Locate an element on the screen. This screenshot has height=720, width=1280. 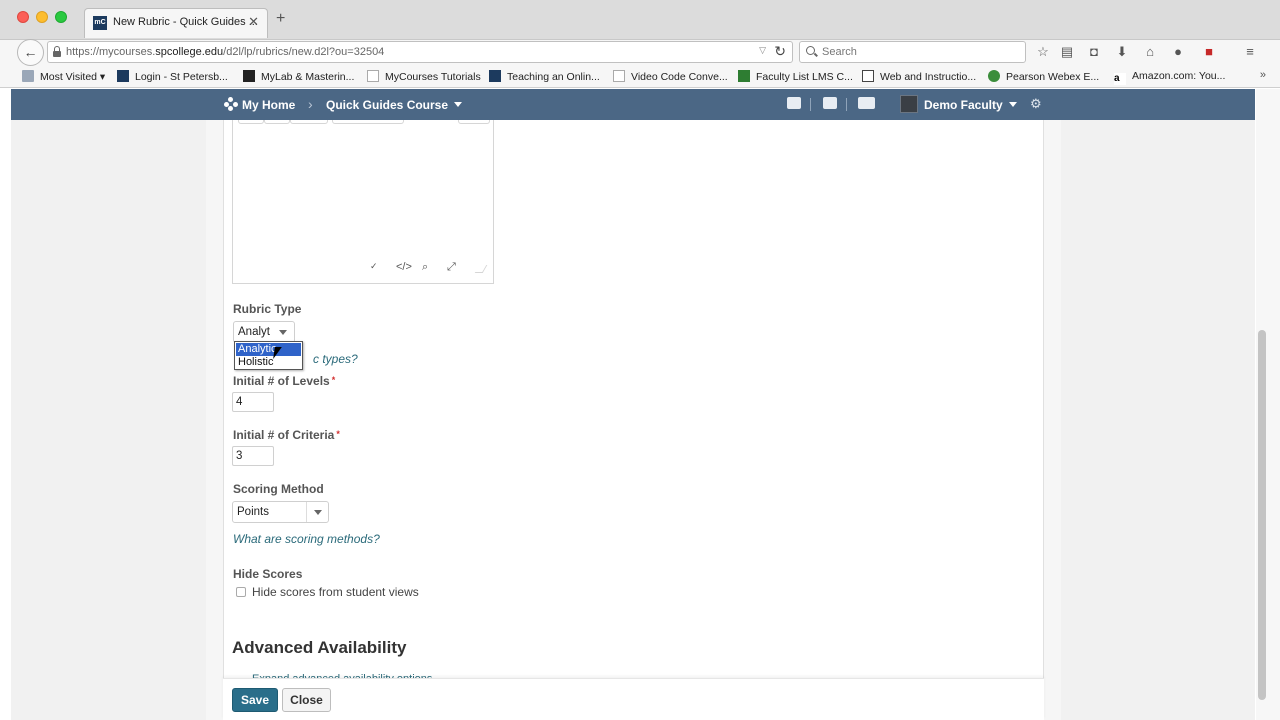
close-button: Close is located at coordinates (306, 700).